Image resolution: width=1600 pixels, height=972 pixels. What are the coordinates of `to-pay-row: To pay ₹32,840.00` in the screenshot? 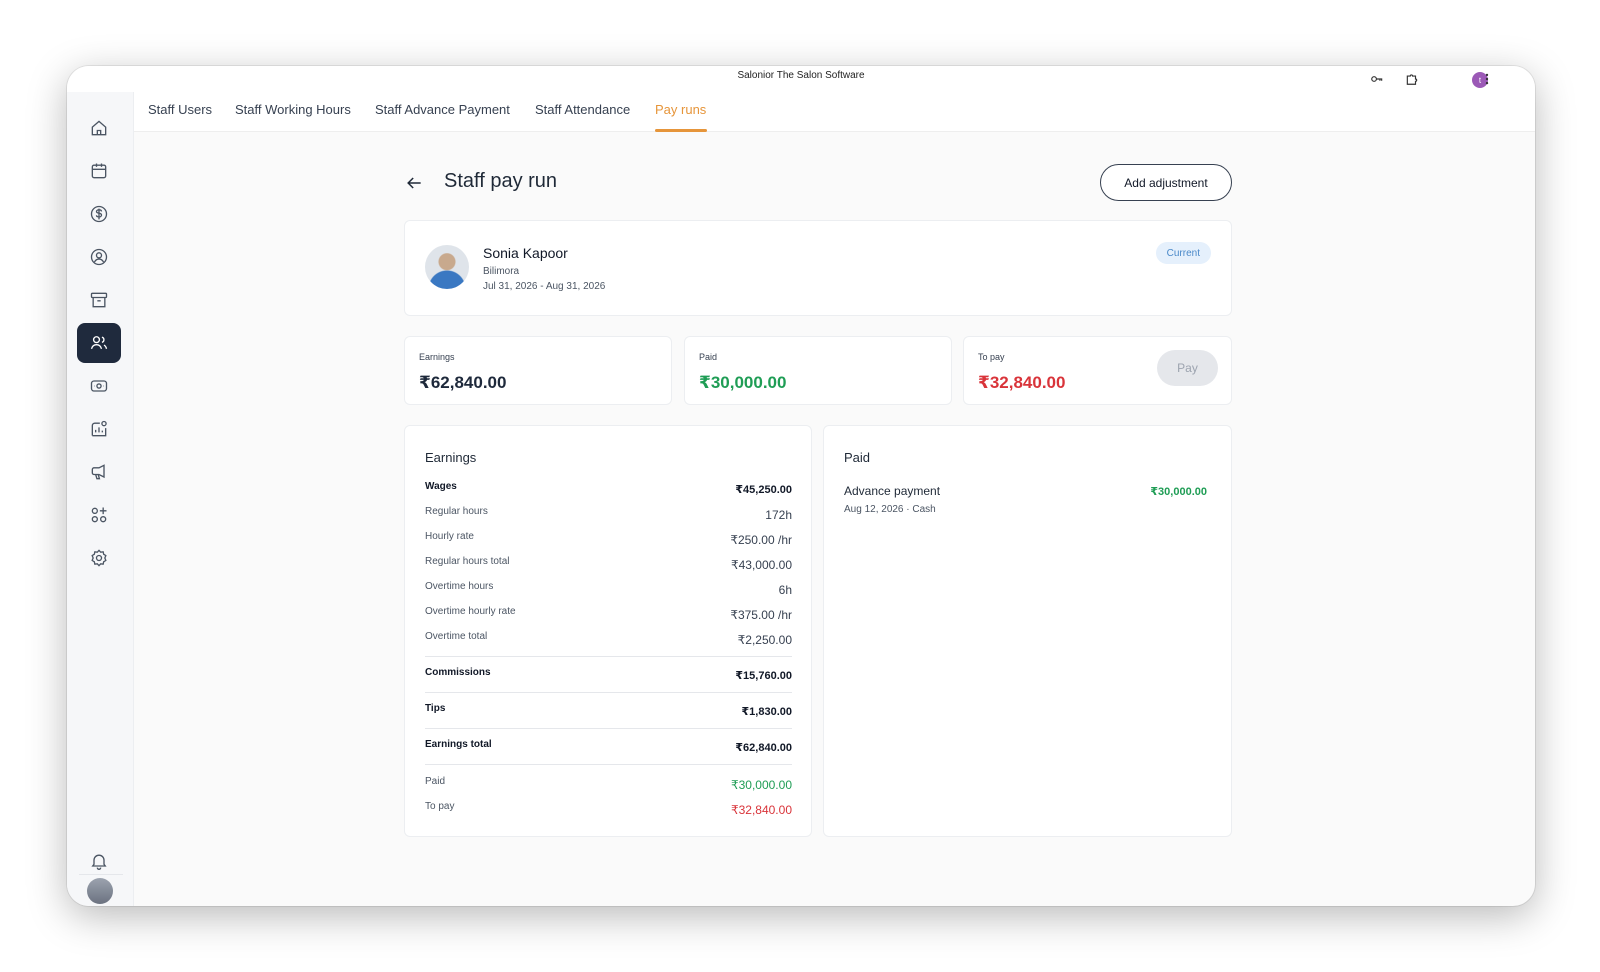 It's located at (608, 809).